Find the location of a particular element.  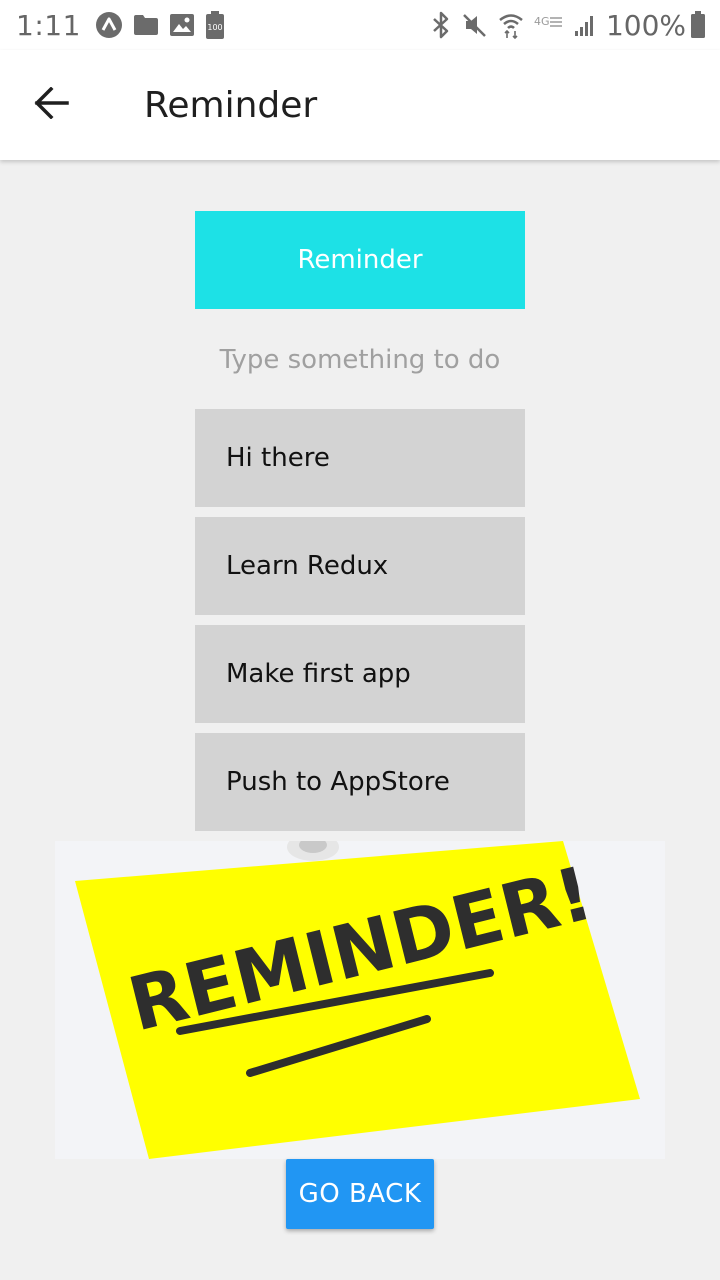

list-item: Learn Redux is located at coordinates (360, 566).